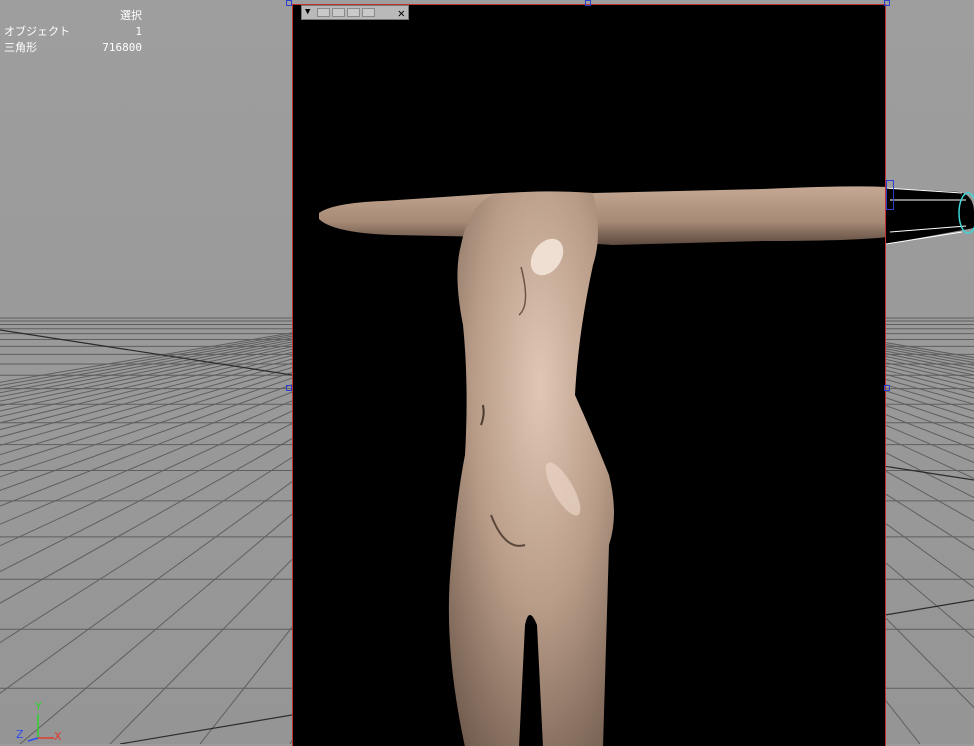 The width and height of the screenshot is (974, 746). Describe the element at coordinates (122, 47) in the screenshot. I see `stat-value: 716800` at that location.